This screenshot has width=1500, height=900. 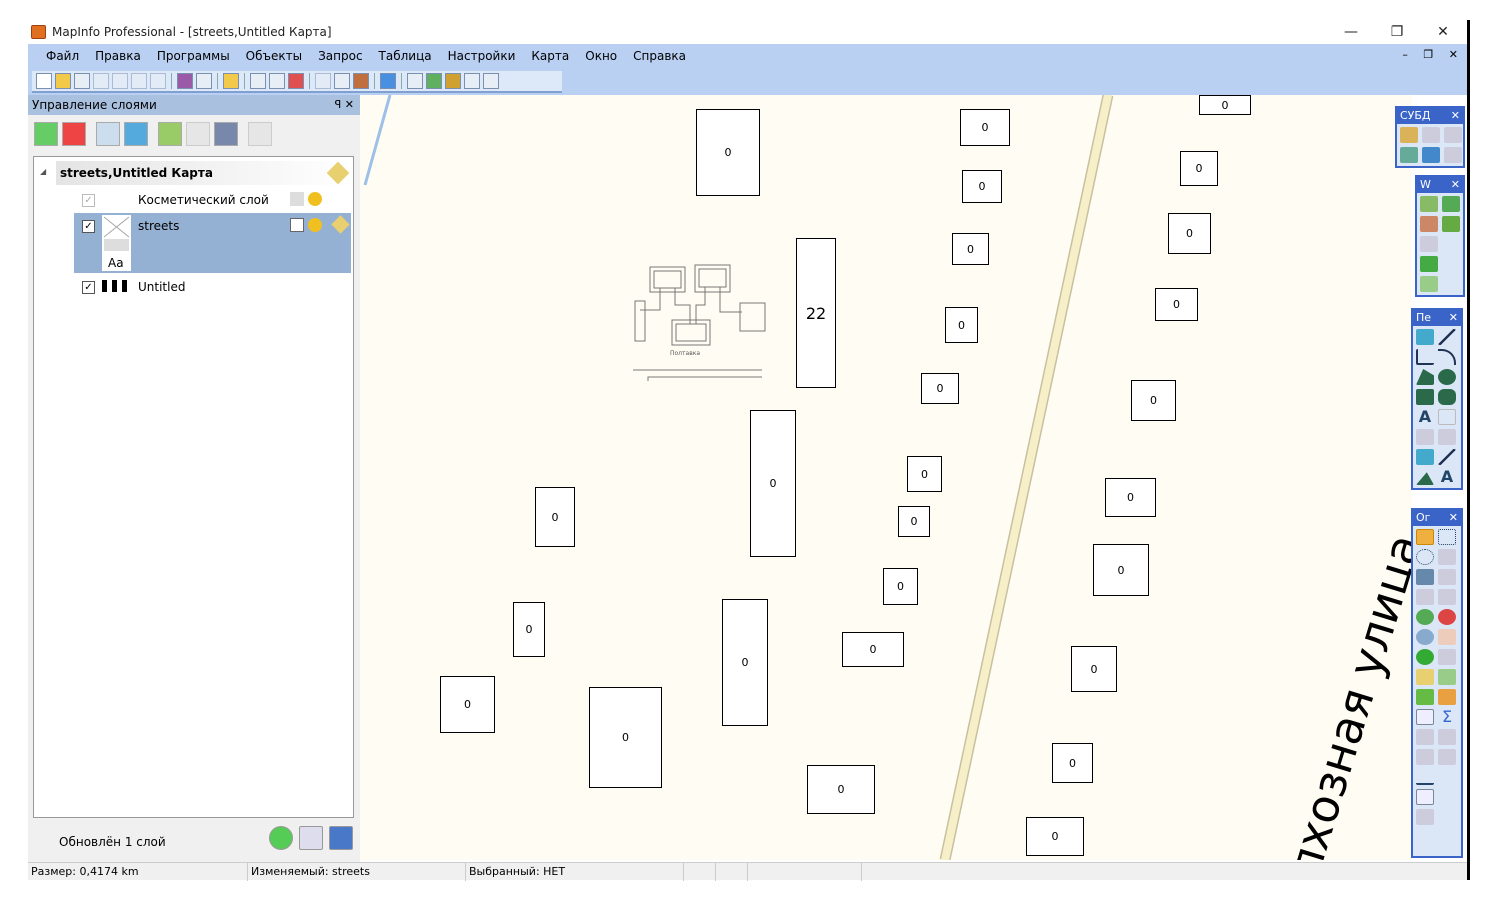 I want to click on add-node-icon, so click(x=1447, y=437).